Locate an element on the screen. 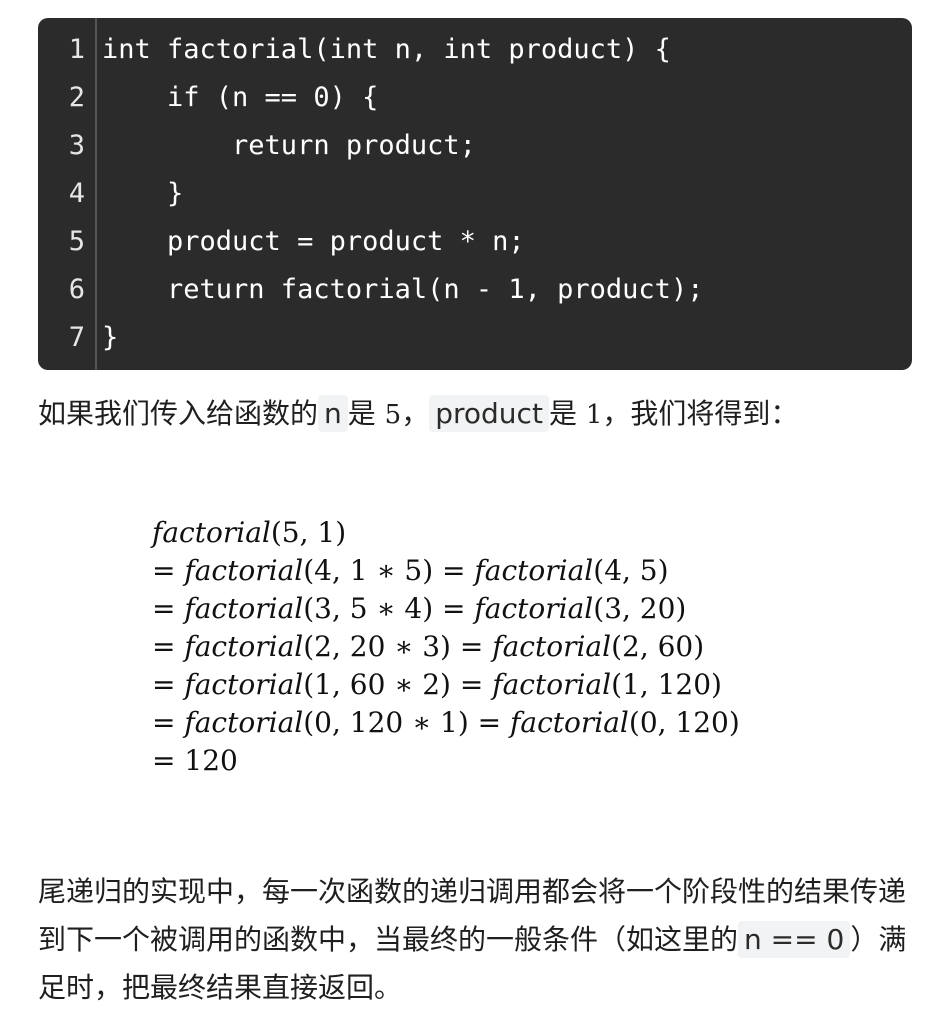 This screenshot has height=1020, width=938. line-number: 1 is located at coordinates (76, 49).